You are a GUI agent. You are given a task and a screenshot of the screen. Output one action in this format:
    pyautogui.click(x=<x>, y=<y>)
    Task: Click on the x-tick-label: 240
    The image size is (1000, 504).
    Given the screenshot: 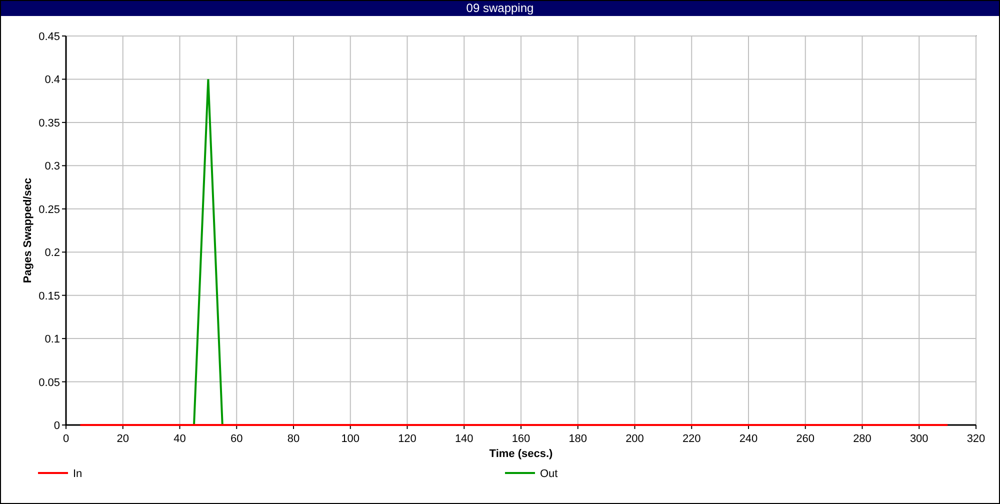 What is the action you would take?
    pyautogui.click(x=748, y=439)
    